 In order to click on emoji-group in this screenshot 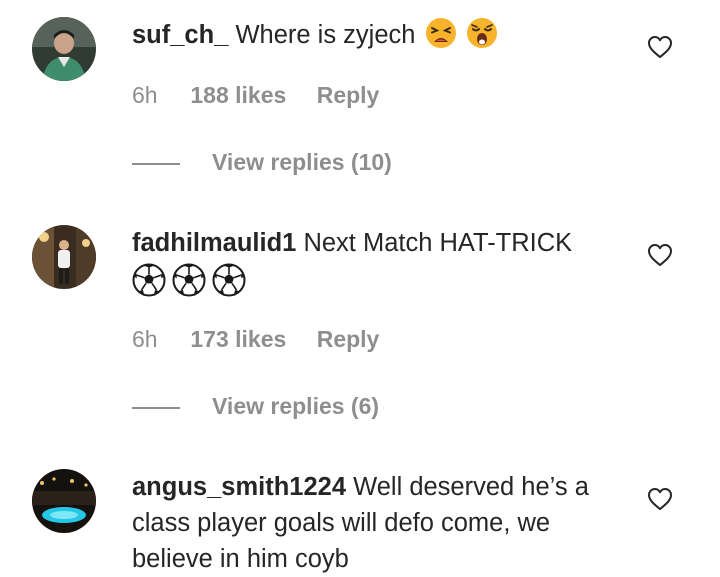, I will do `click(377, 285)`.